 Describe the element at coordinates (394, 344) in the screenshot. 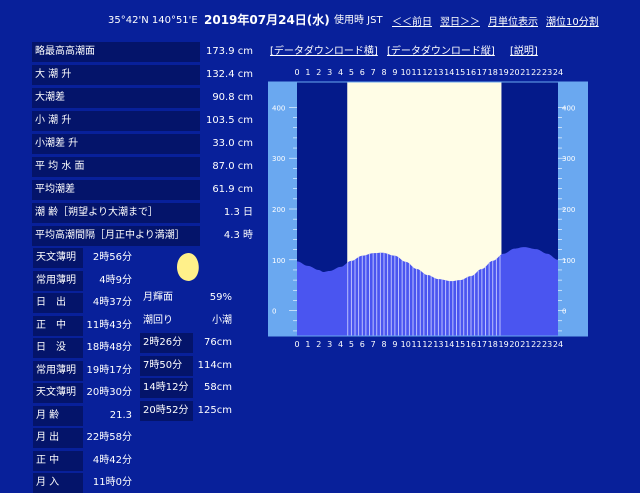

I see `x-tick-label-bottom: 9` at that location.